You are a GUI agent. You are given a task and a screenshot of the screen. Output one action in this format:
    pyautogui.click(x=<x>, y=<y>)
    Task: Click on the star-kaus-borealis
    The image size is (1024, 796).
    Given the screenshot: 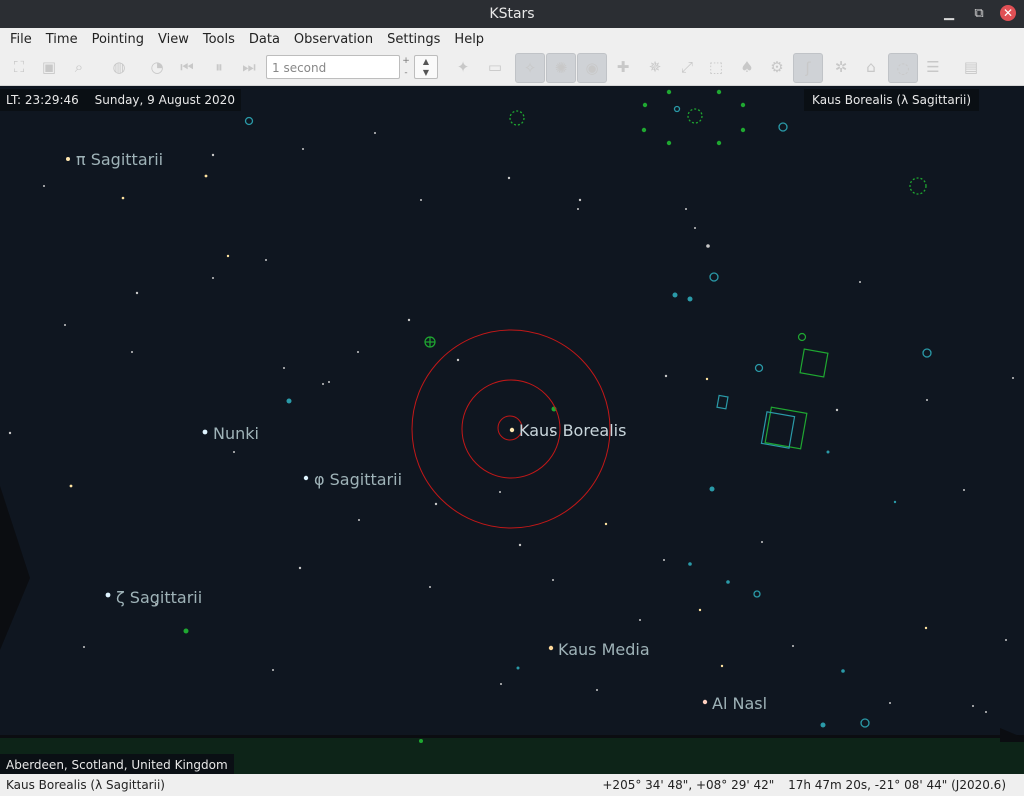 What is the action you would take?
    pyautogui.click(x=512, y=430)
    